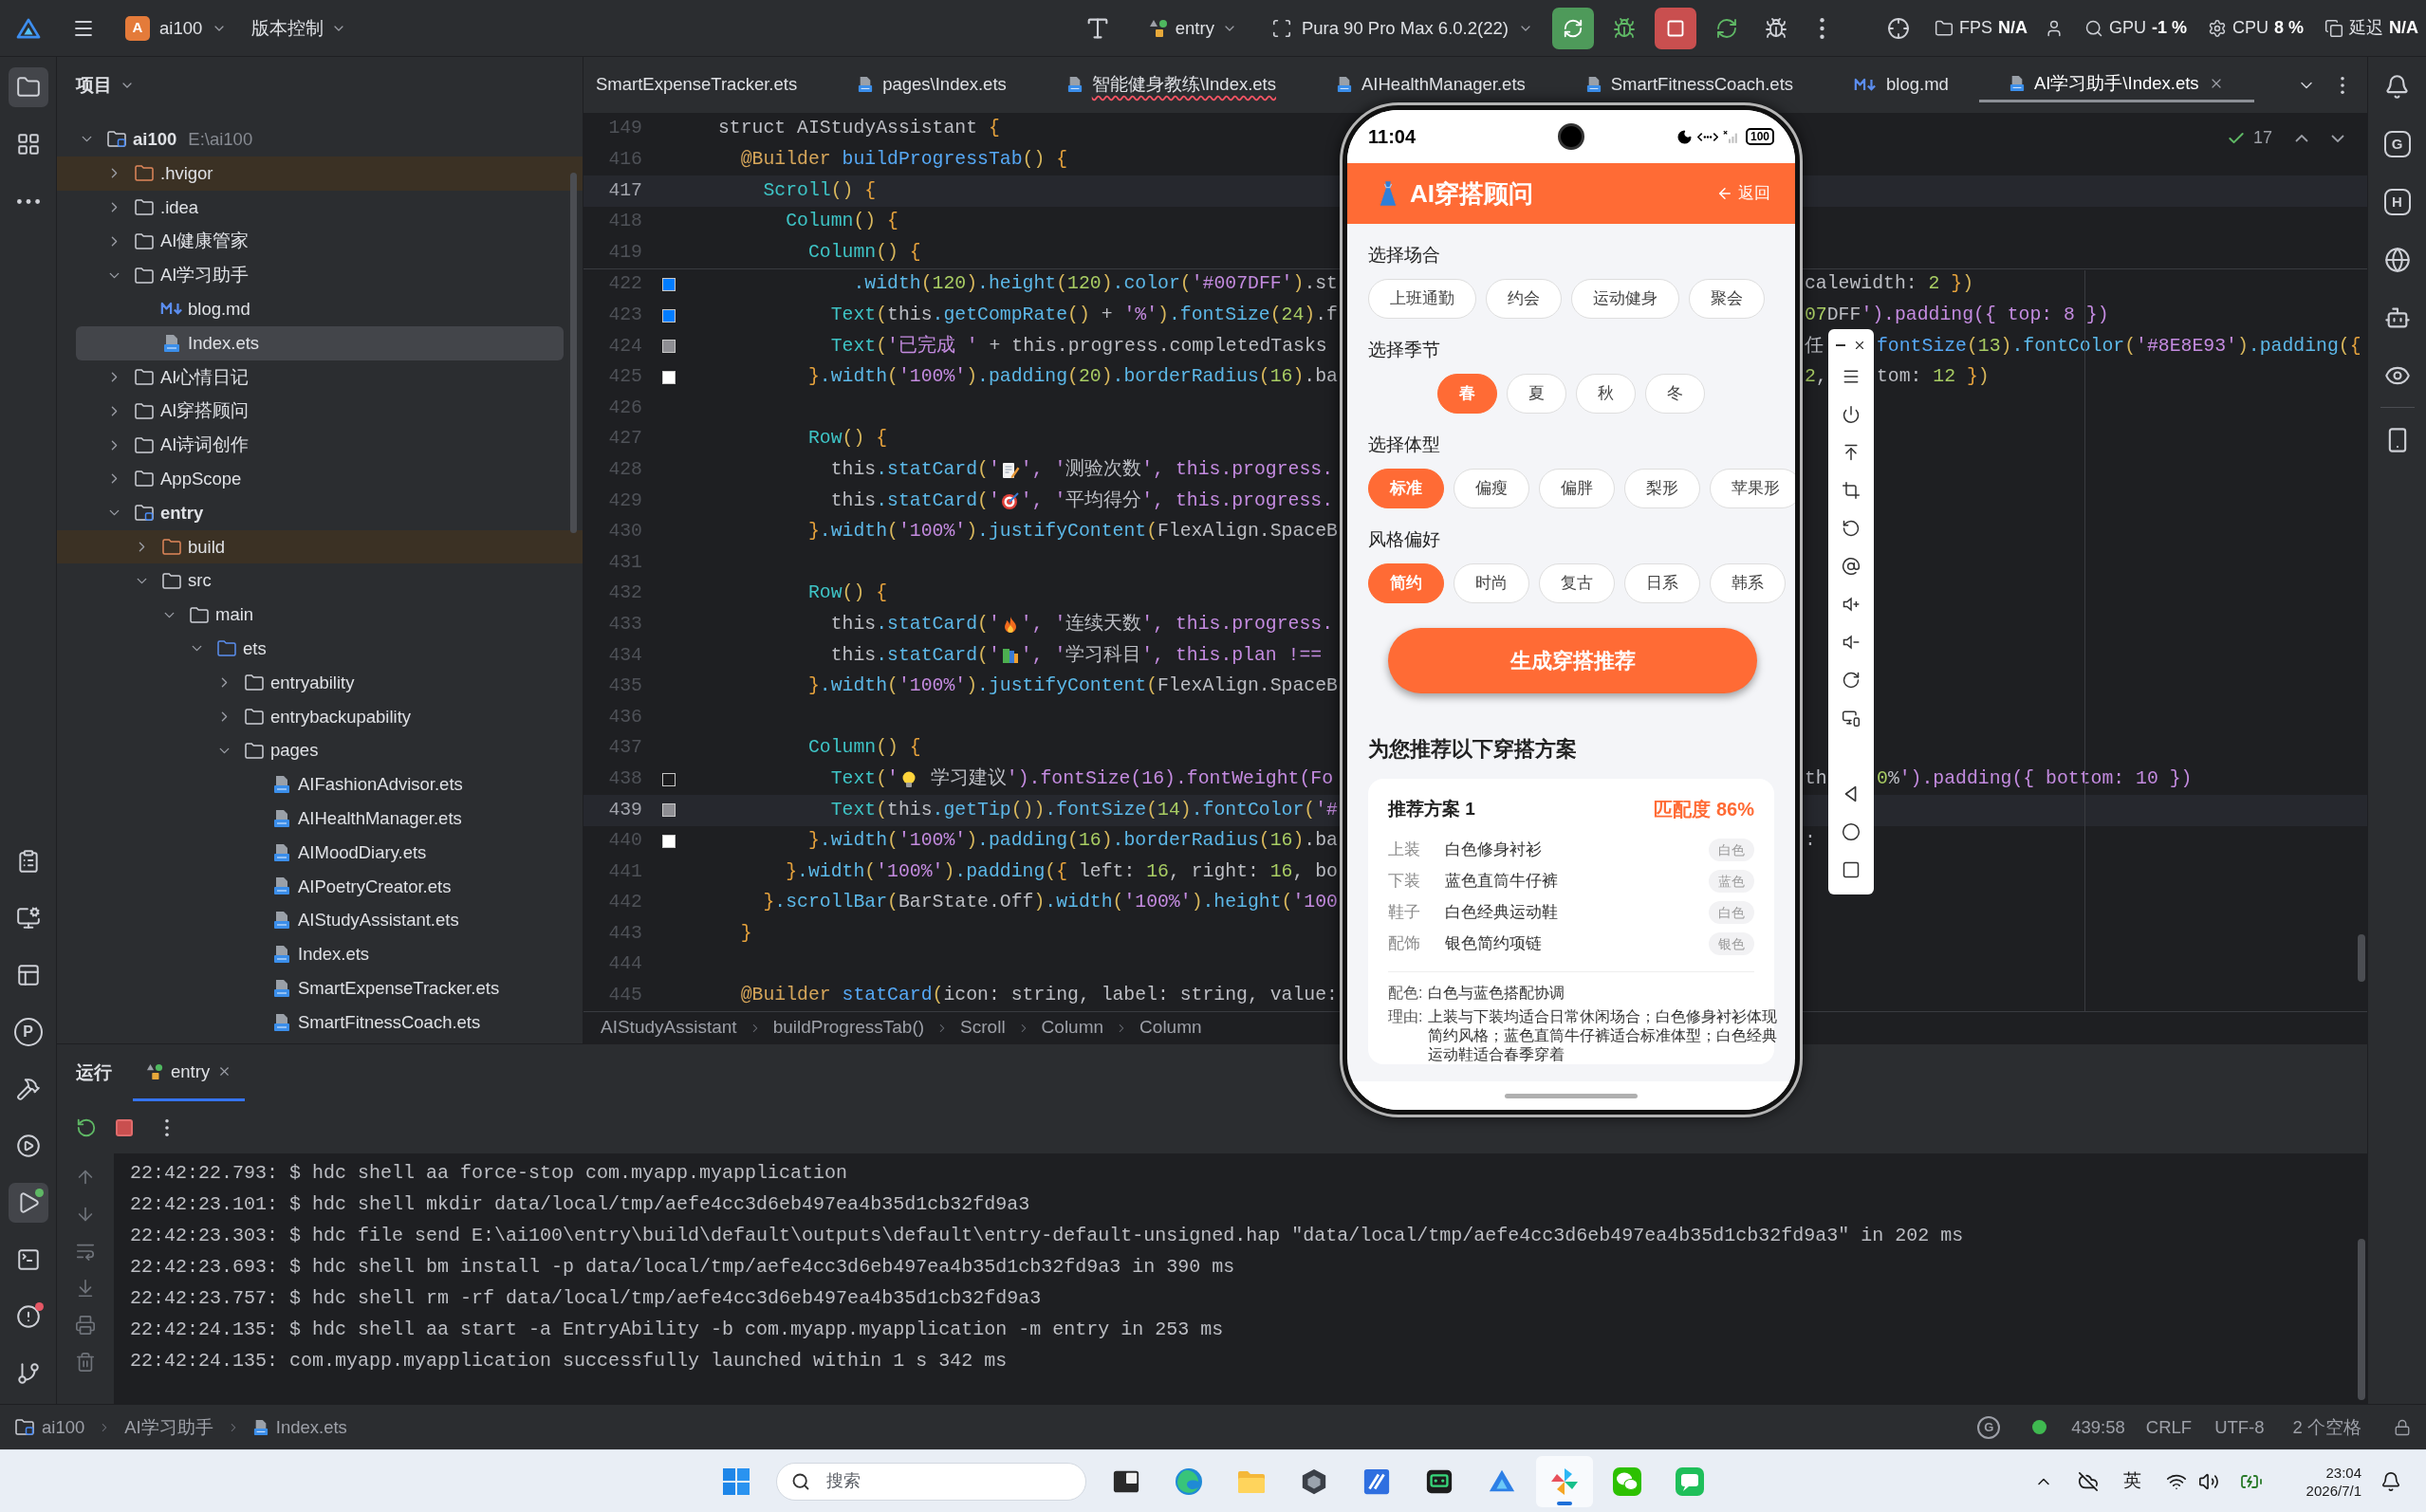 This screenshot has width=2426, height=1512. Describe the element at coordinates (1852, 490) in the screenshot. I see `crop-icon` at that location.